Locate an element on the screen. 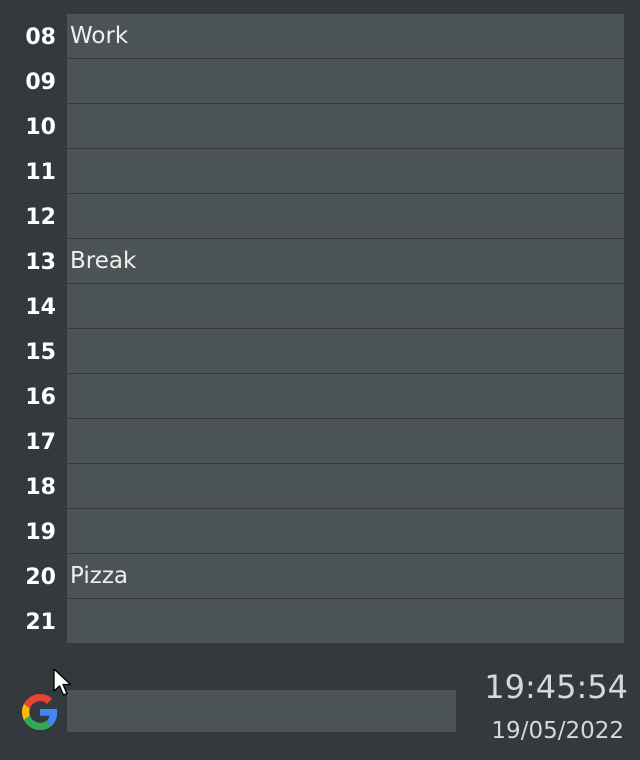 This screenshot has width=640, height=760. mouse-pointer-icon is located at coordinates (62, 682).